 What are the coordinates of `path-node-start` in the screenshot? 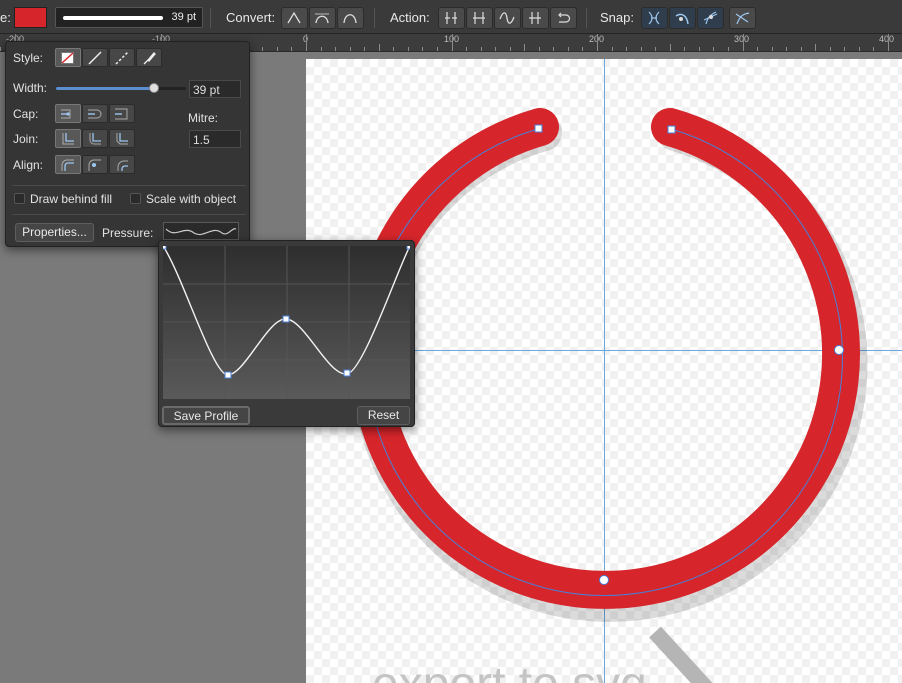 It's located at (538, 128).